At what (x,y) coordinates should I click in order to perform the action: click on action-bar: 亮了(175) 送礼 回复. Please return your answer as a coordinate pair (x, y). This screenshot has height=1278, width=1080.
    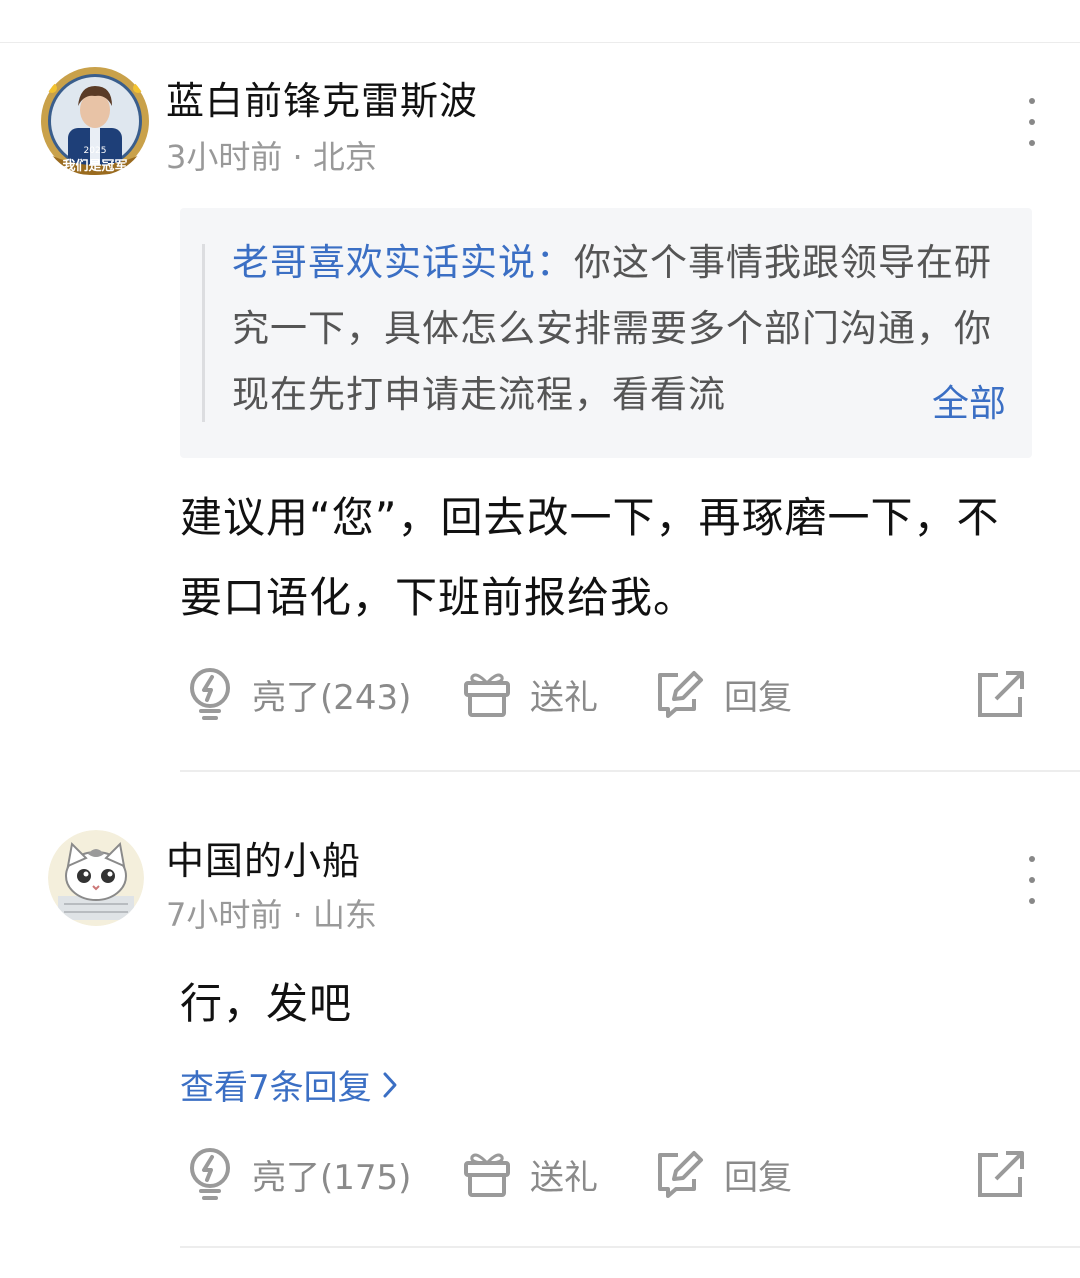
    Looking at the image, I should click on (540, 1174).